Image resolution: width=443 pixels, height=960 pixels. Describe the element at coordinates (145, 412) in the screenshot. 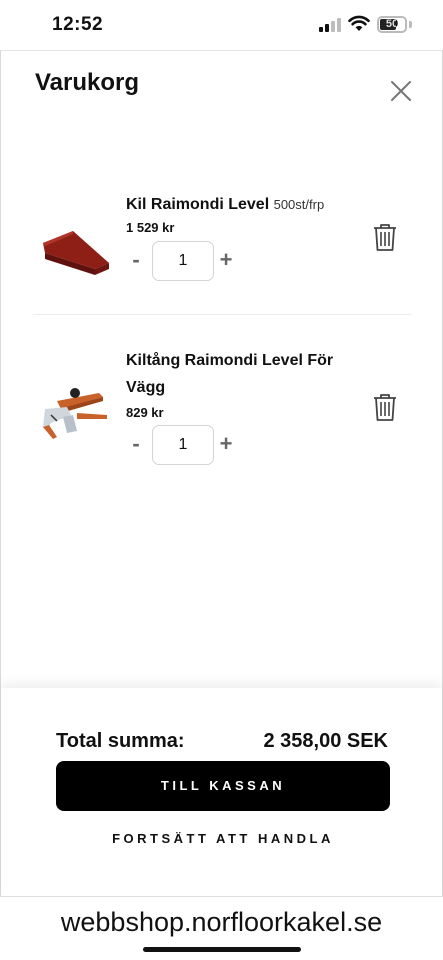

I see `item-price: 829 kr` at that location.